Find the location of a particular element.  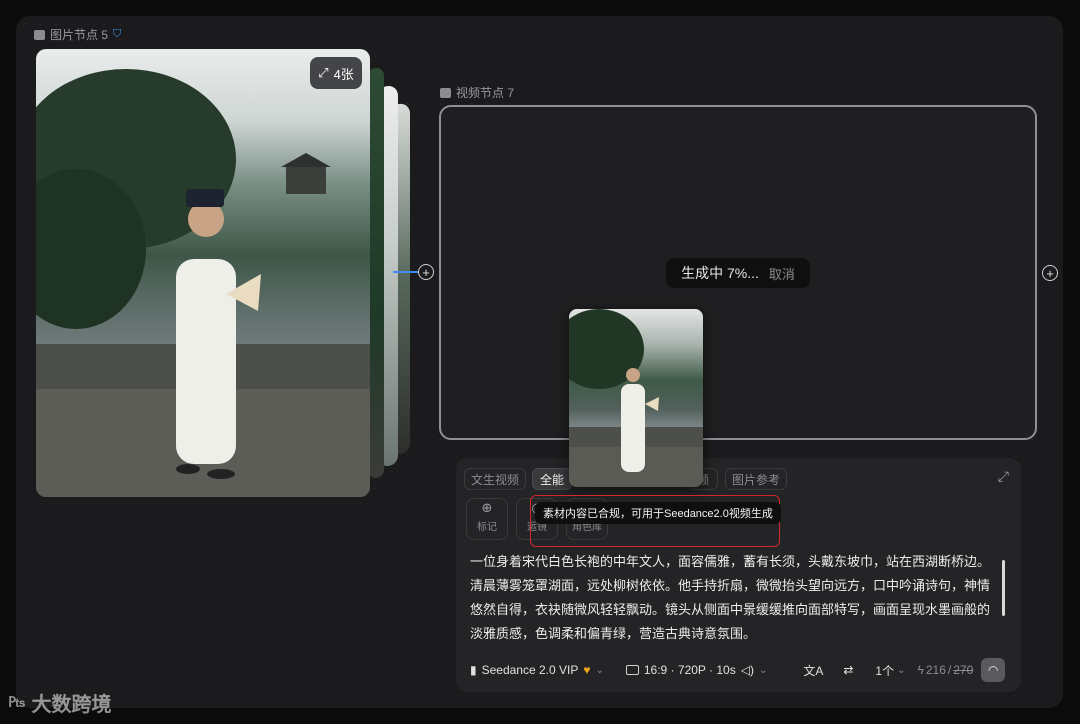

reference-image-thumbnail is located at coordinates (636, 398).